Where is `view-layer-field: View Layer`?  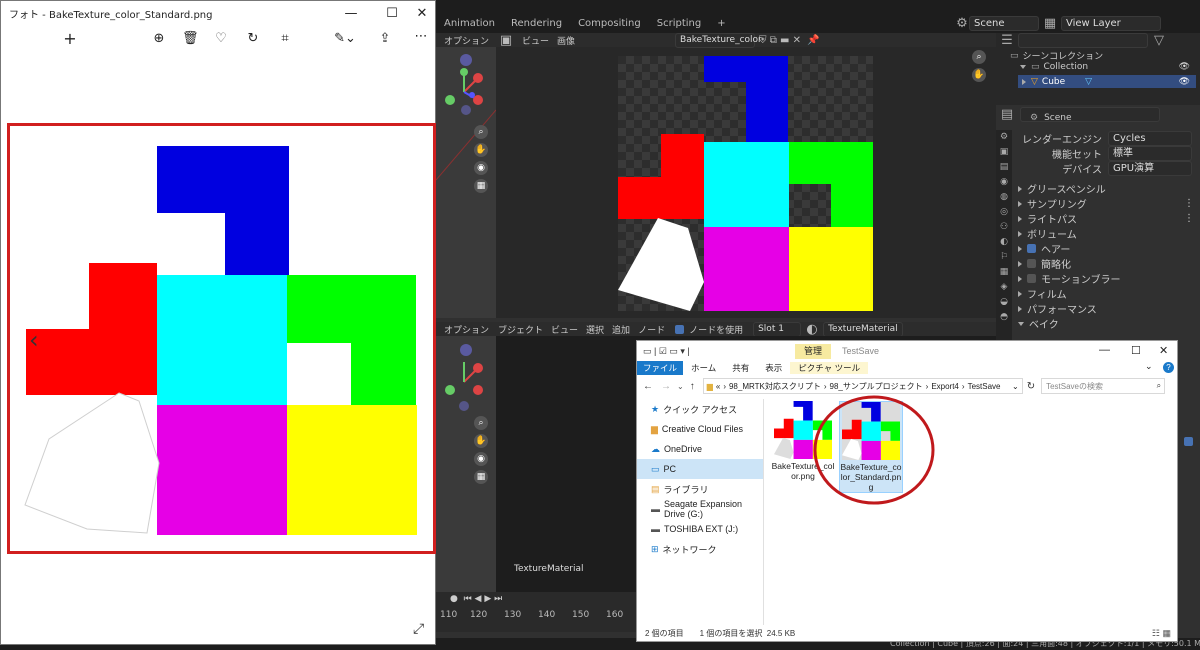
view-layer-field: View Layer is located at coordinates (1111, 23).